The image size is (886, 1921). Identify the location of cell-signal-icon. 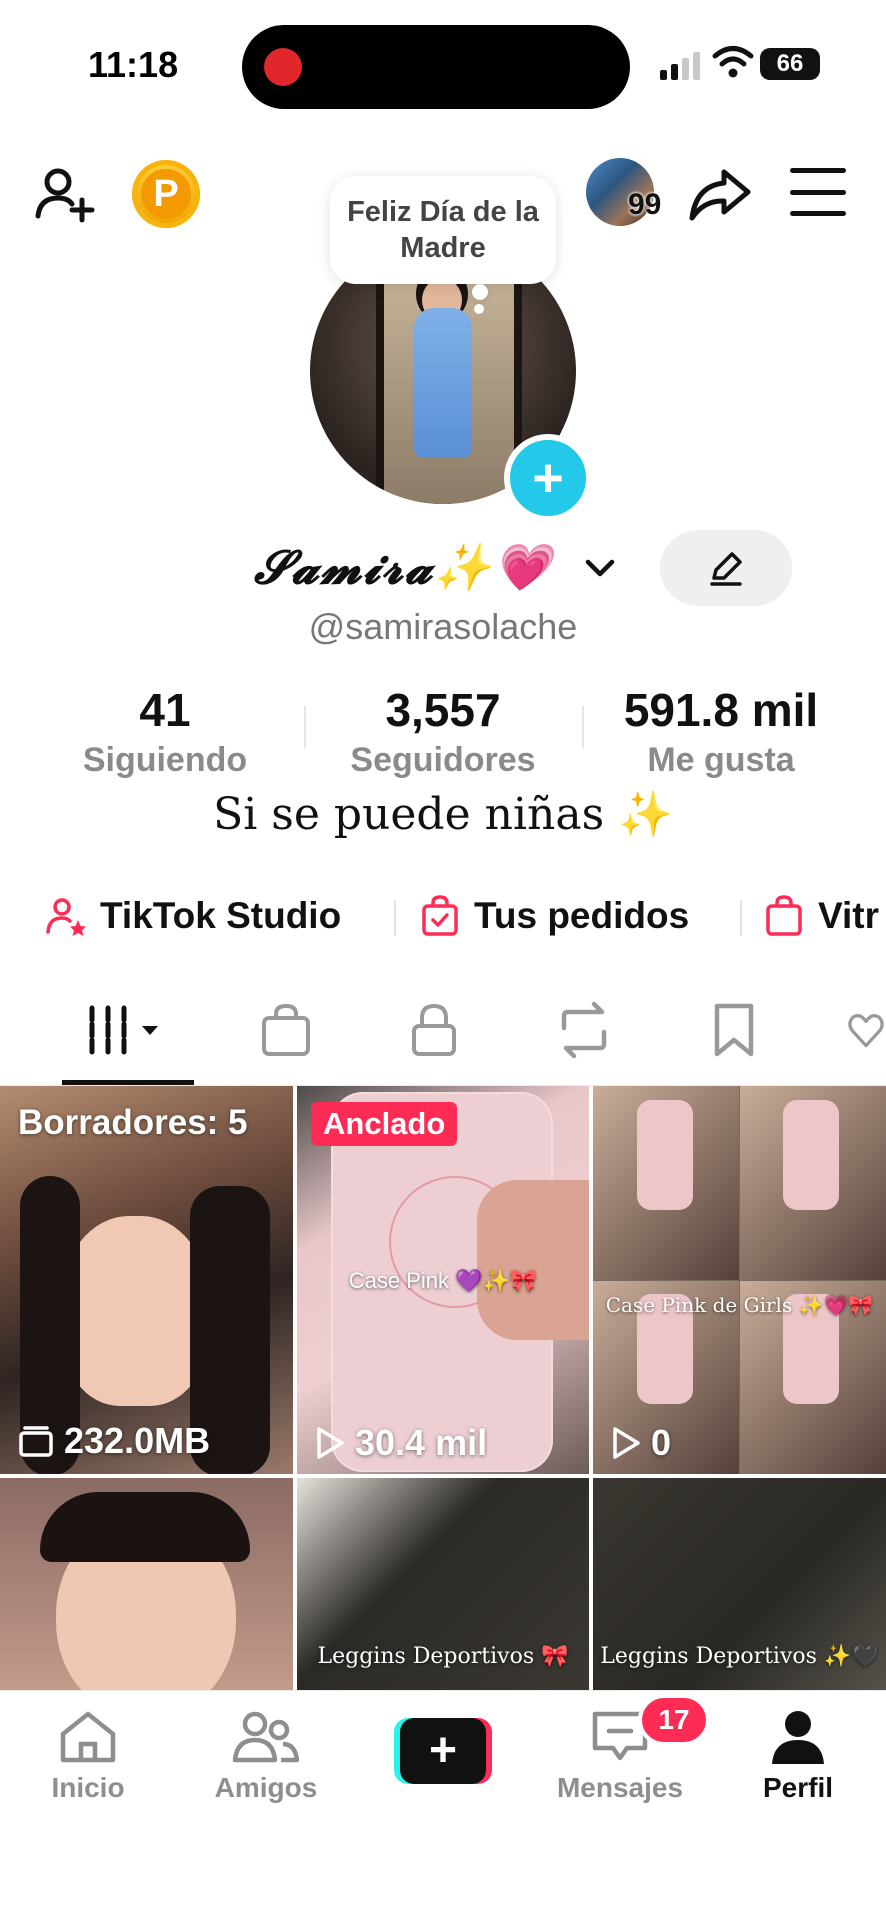
(680, 63).